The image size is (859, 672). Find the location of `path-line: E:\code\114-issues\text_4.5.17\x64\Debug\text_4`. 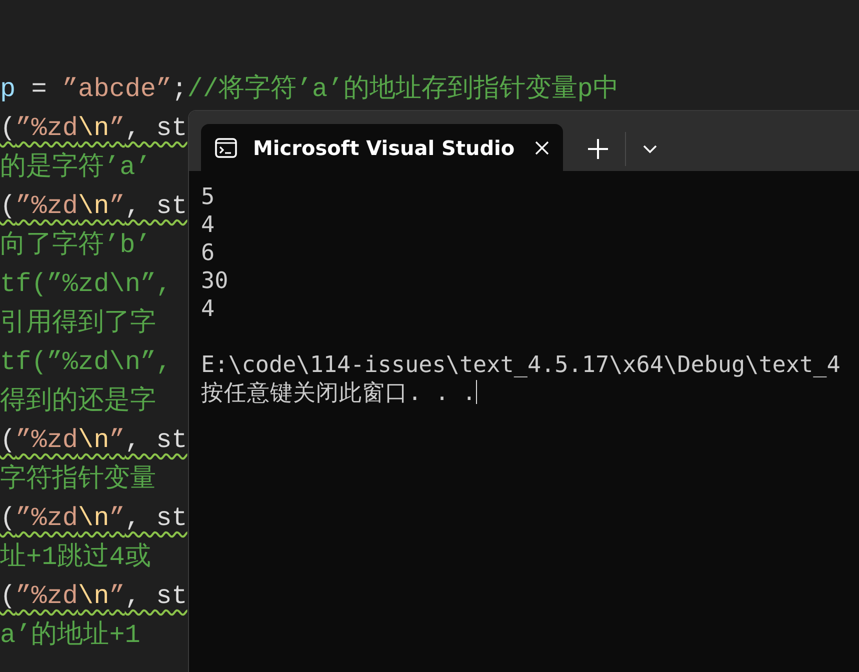

path-line: E:\code\114-issues\text_4.5.17\x64\Debug\text_4 is located at coordinates (521, 365).